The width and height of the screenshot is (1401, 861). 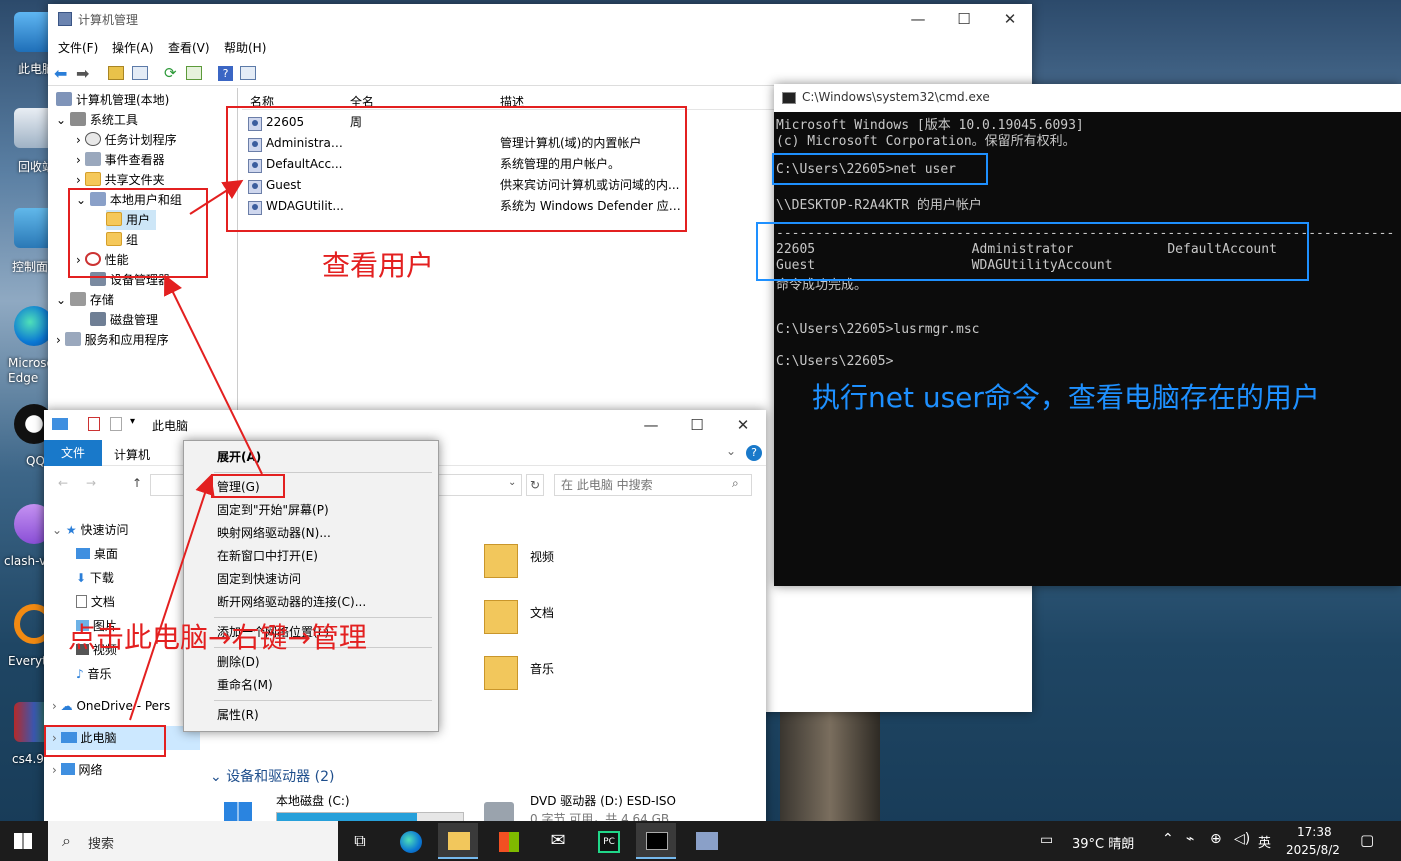 What do you see at coordinates (311, 715) in the screenshot?
I see `menu-properties: 属性(R)` at bounding box center [311, 715].